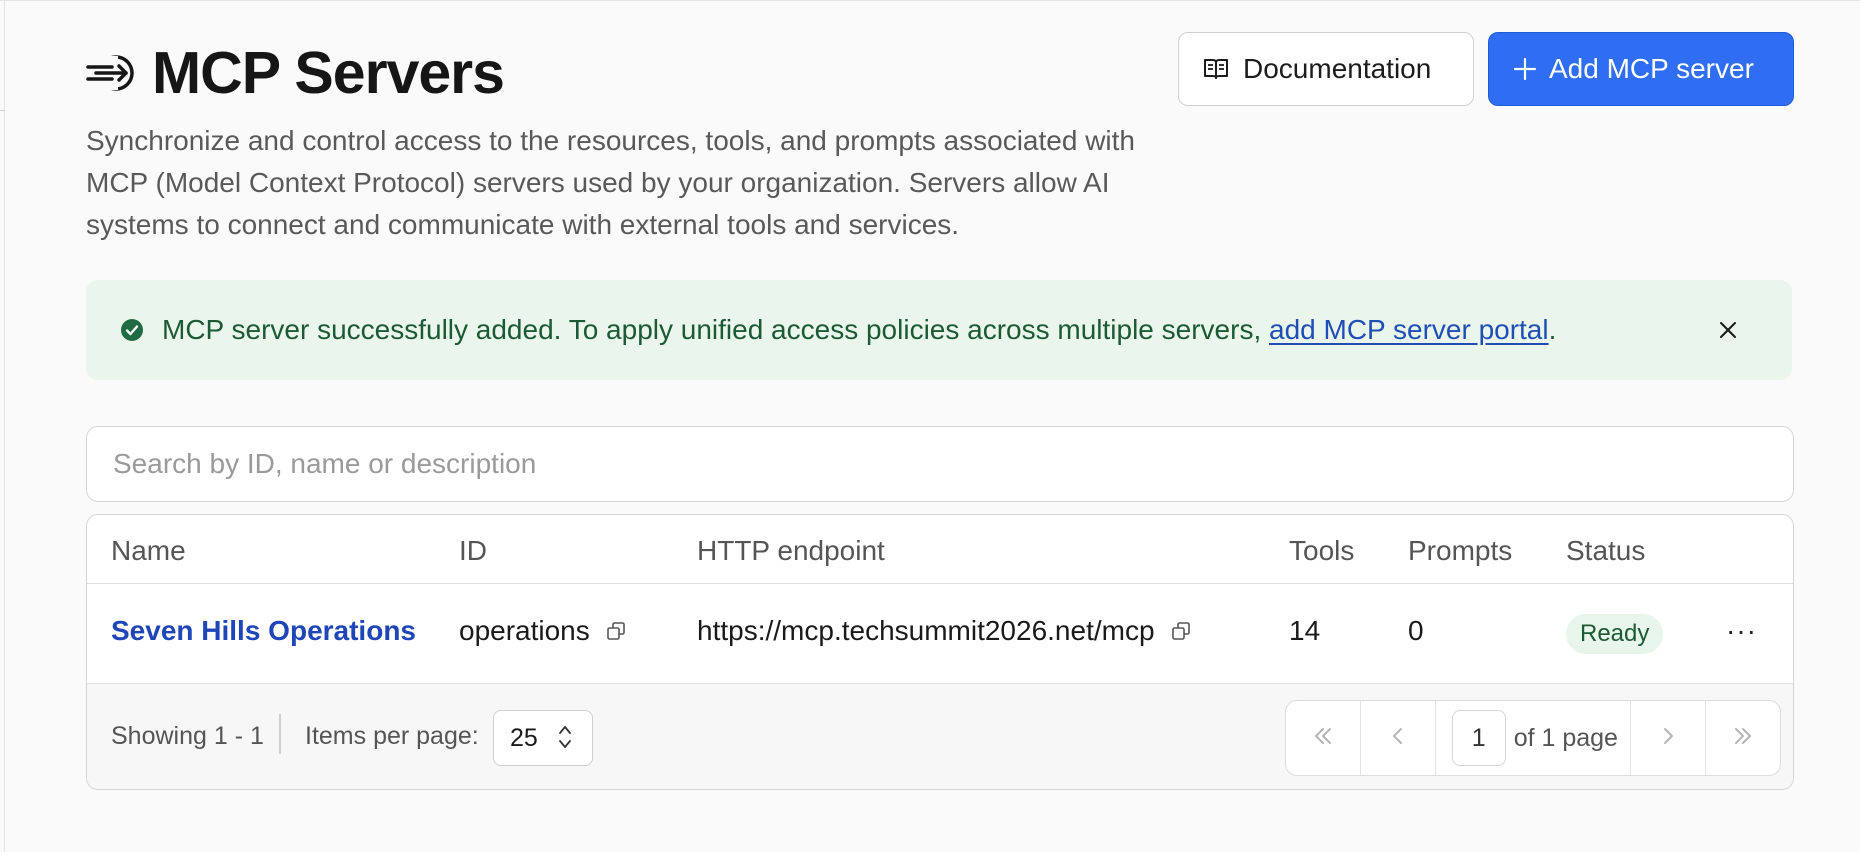 This screenshot has width=1860, height=852. I want to click on pagination: 1 of 1 page, so click(1533, 738).